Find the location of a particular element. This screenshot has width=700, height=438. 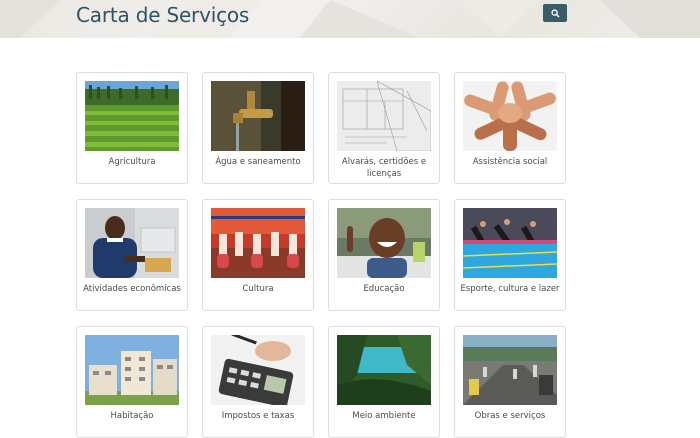

service-label: Meio ambiente is located at coordinates (384, 416).